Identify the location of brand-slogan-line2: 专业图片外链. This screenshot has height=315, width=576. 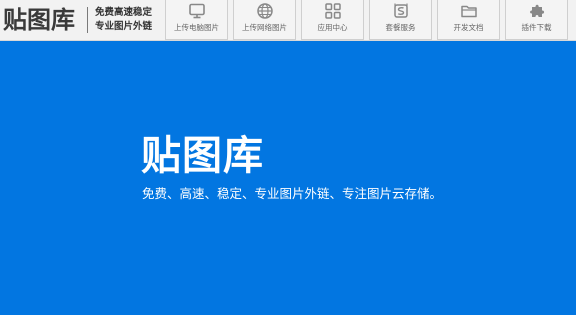
(124, 26).